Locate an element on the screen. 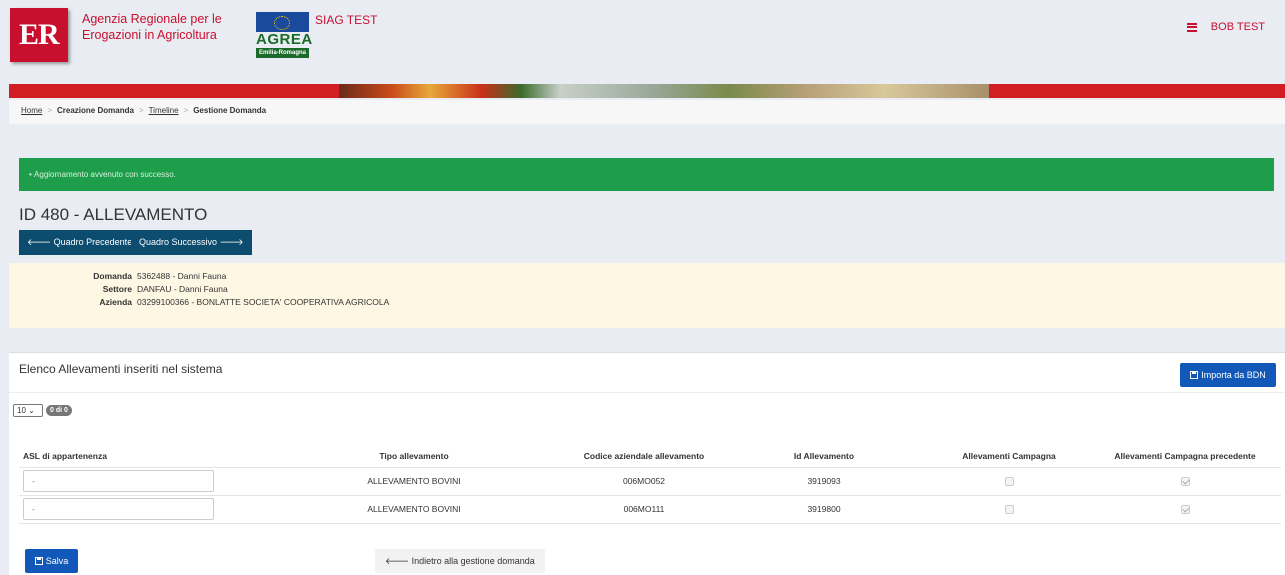  info-row-domanda: Domanda 5362488 - Danni Fauna is located at coordinates (160, 276).